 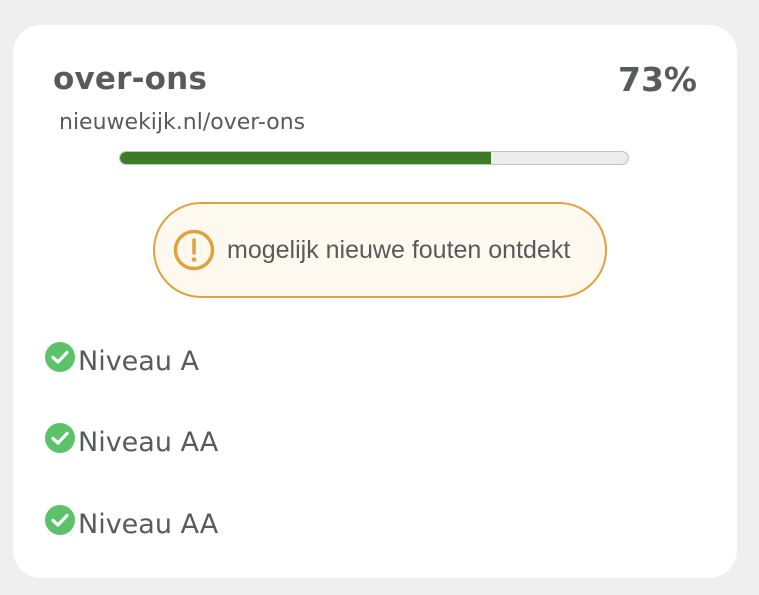 I want to click on page-title: over-ons, so click(x=130, y=79).